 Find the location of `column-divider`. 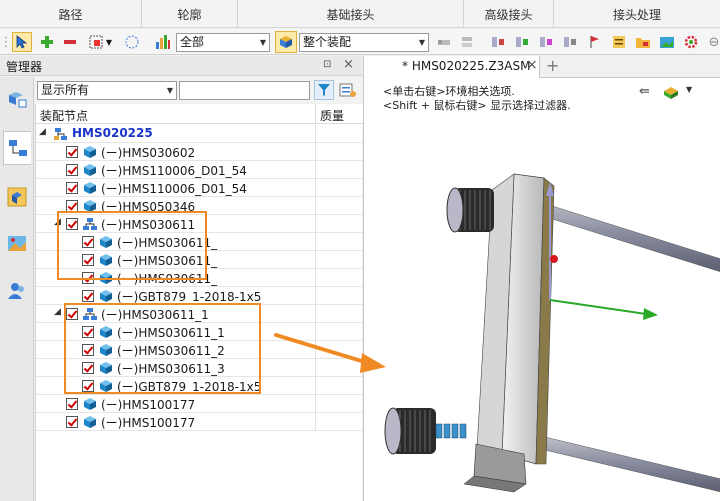

column-divider is located at coordinates (315, 114).